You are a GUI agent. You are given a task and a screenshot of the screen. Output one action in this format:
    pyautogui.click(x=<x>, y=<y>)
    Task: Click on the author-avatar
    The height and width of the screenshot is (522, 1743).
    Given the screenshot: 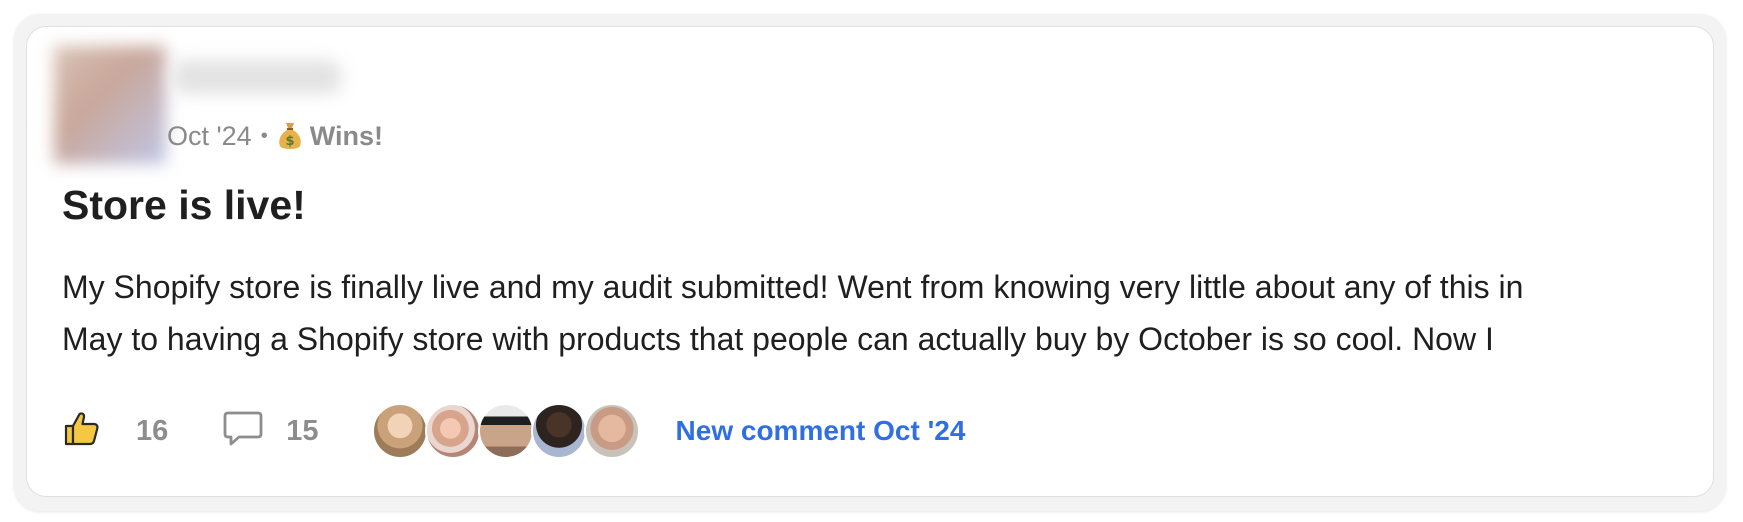 What is the action you would take?
    pyautogui.click(x=110, y=105)
    